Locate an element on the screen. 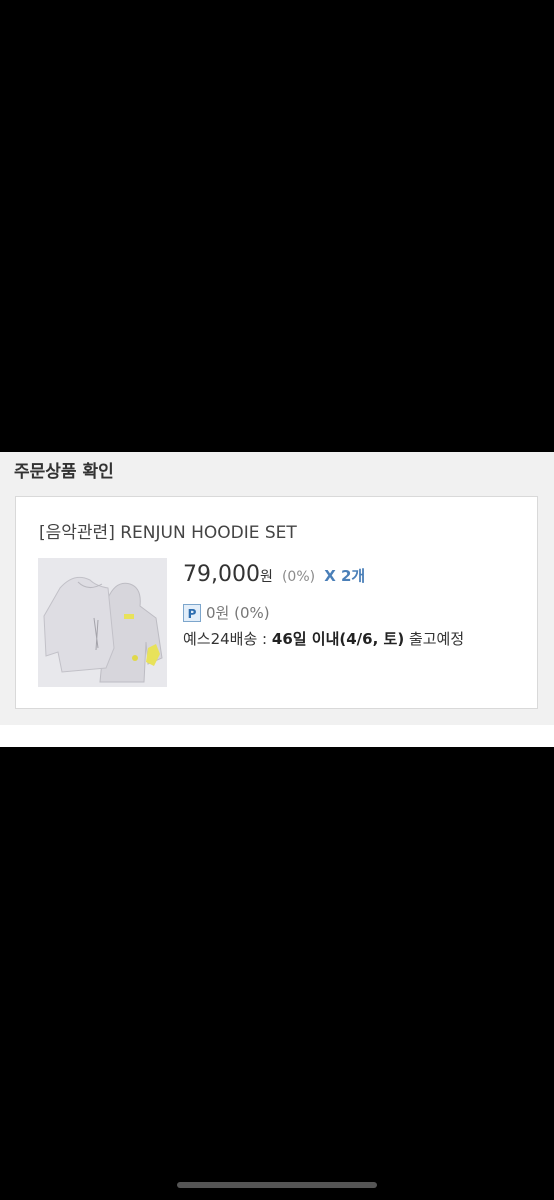 The image size is (554, 1200). points-icon: P is located at coordinates (192, 612).